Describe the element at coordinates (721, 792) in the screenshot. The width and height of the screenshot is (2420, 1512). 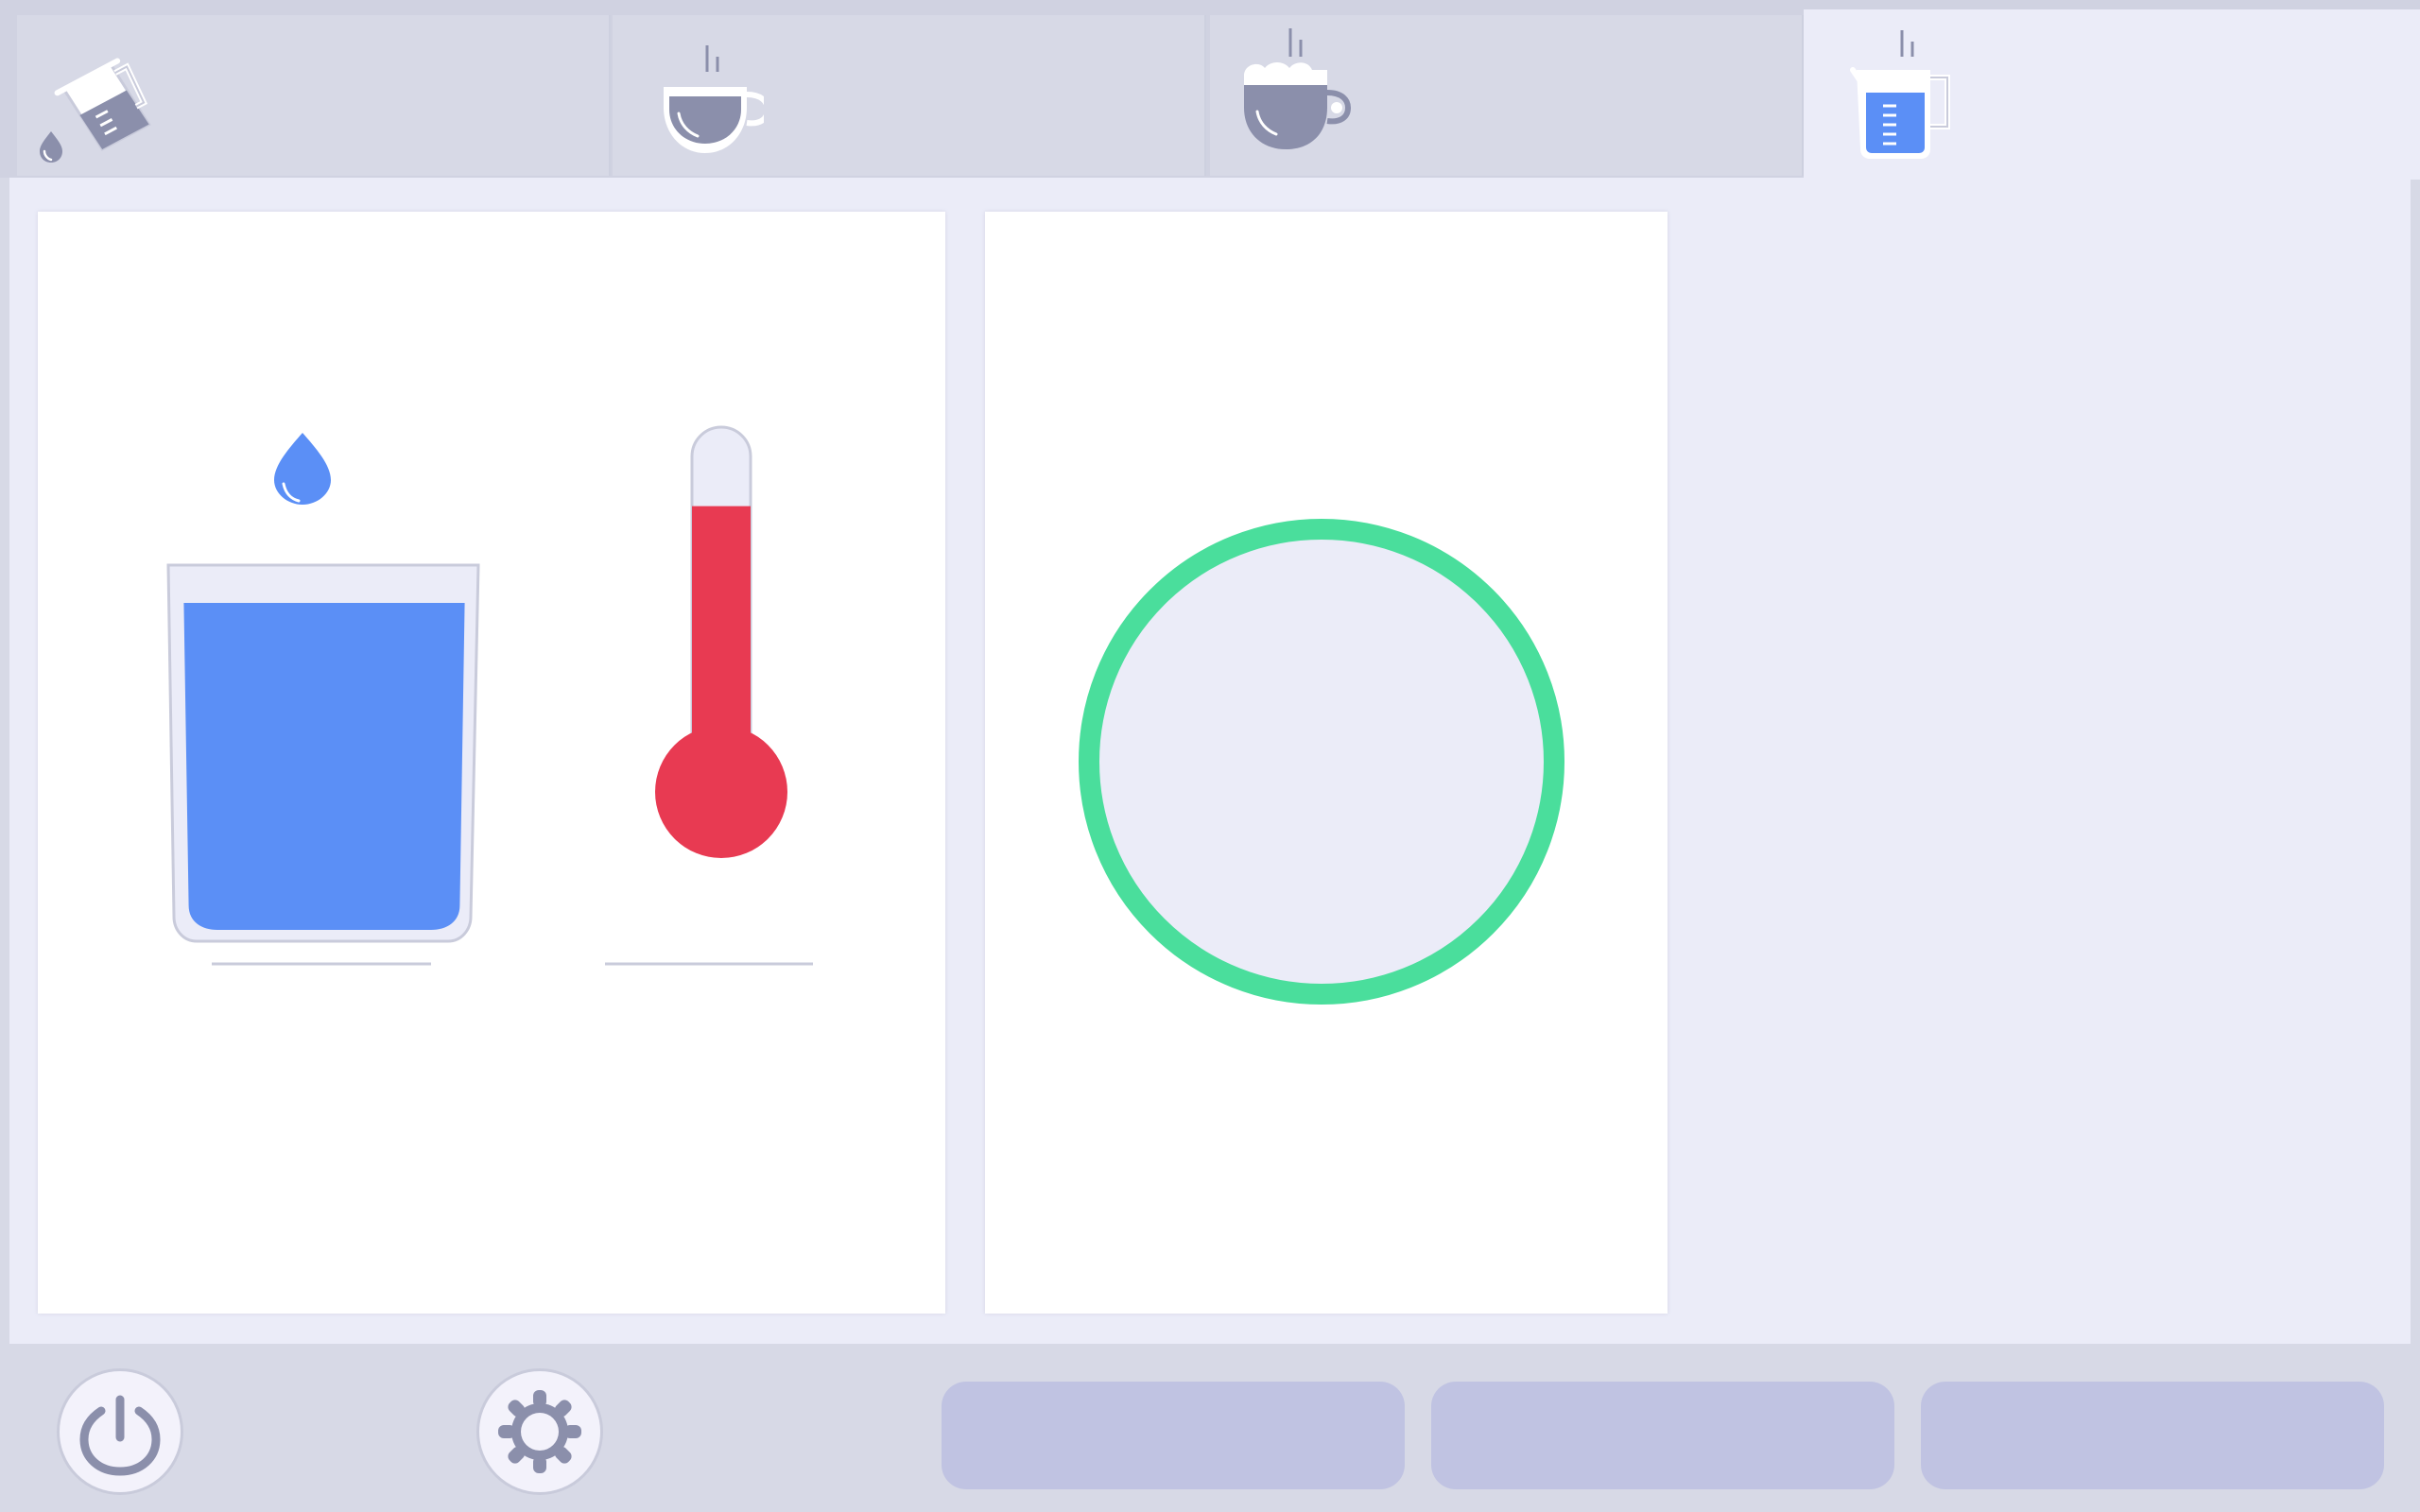
I see `thermometer-bulb` at that location.